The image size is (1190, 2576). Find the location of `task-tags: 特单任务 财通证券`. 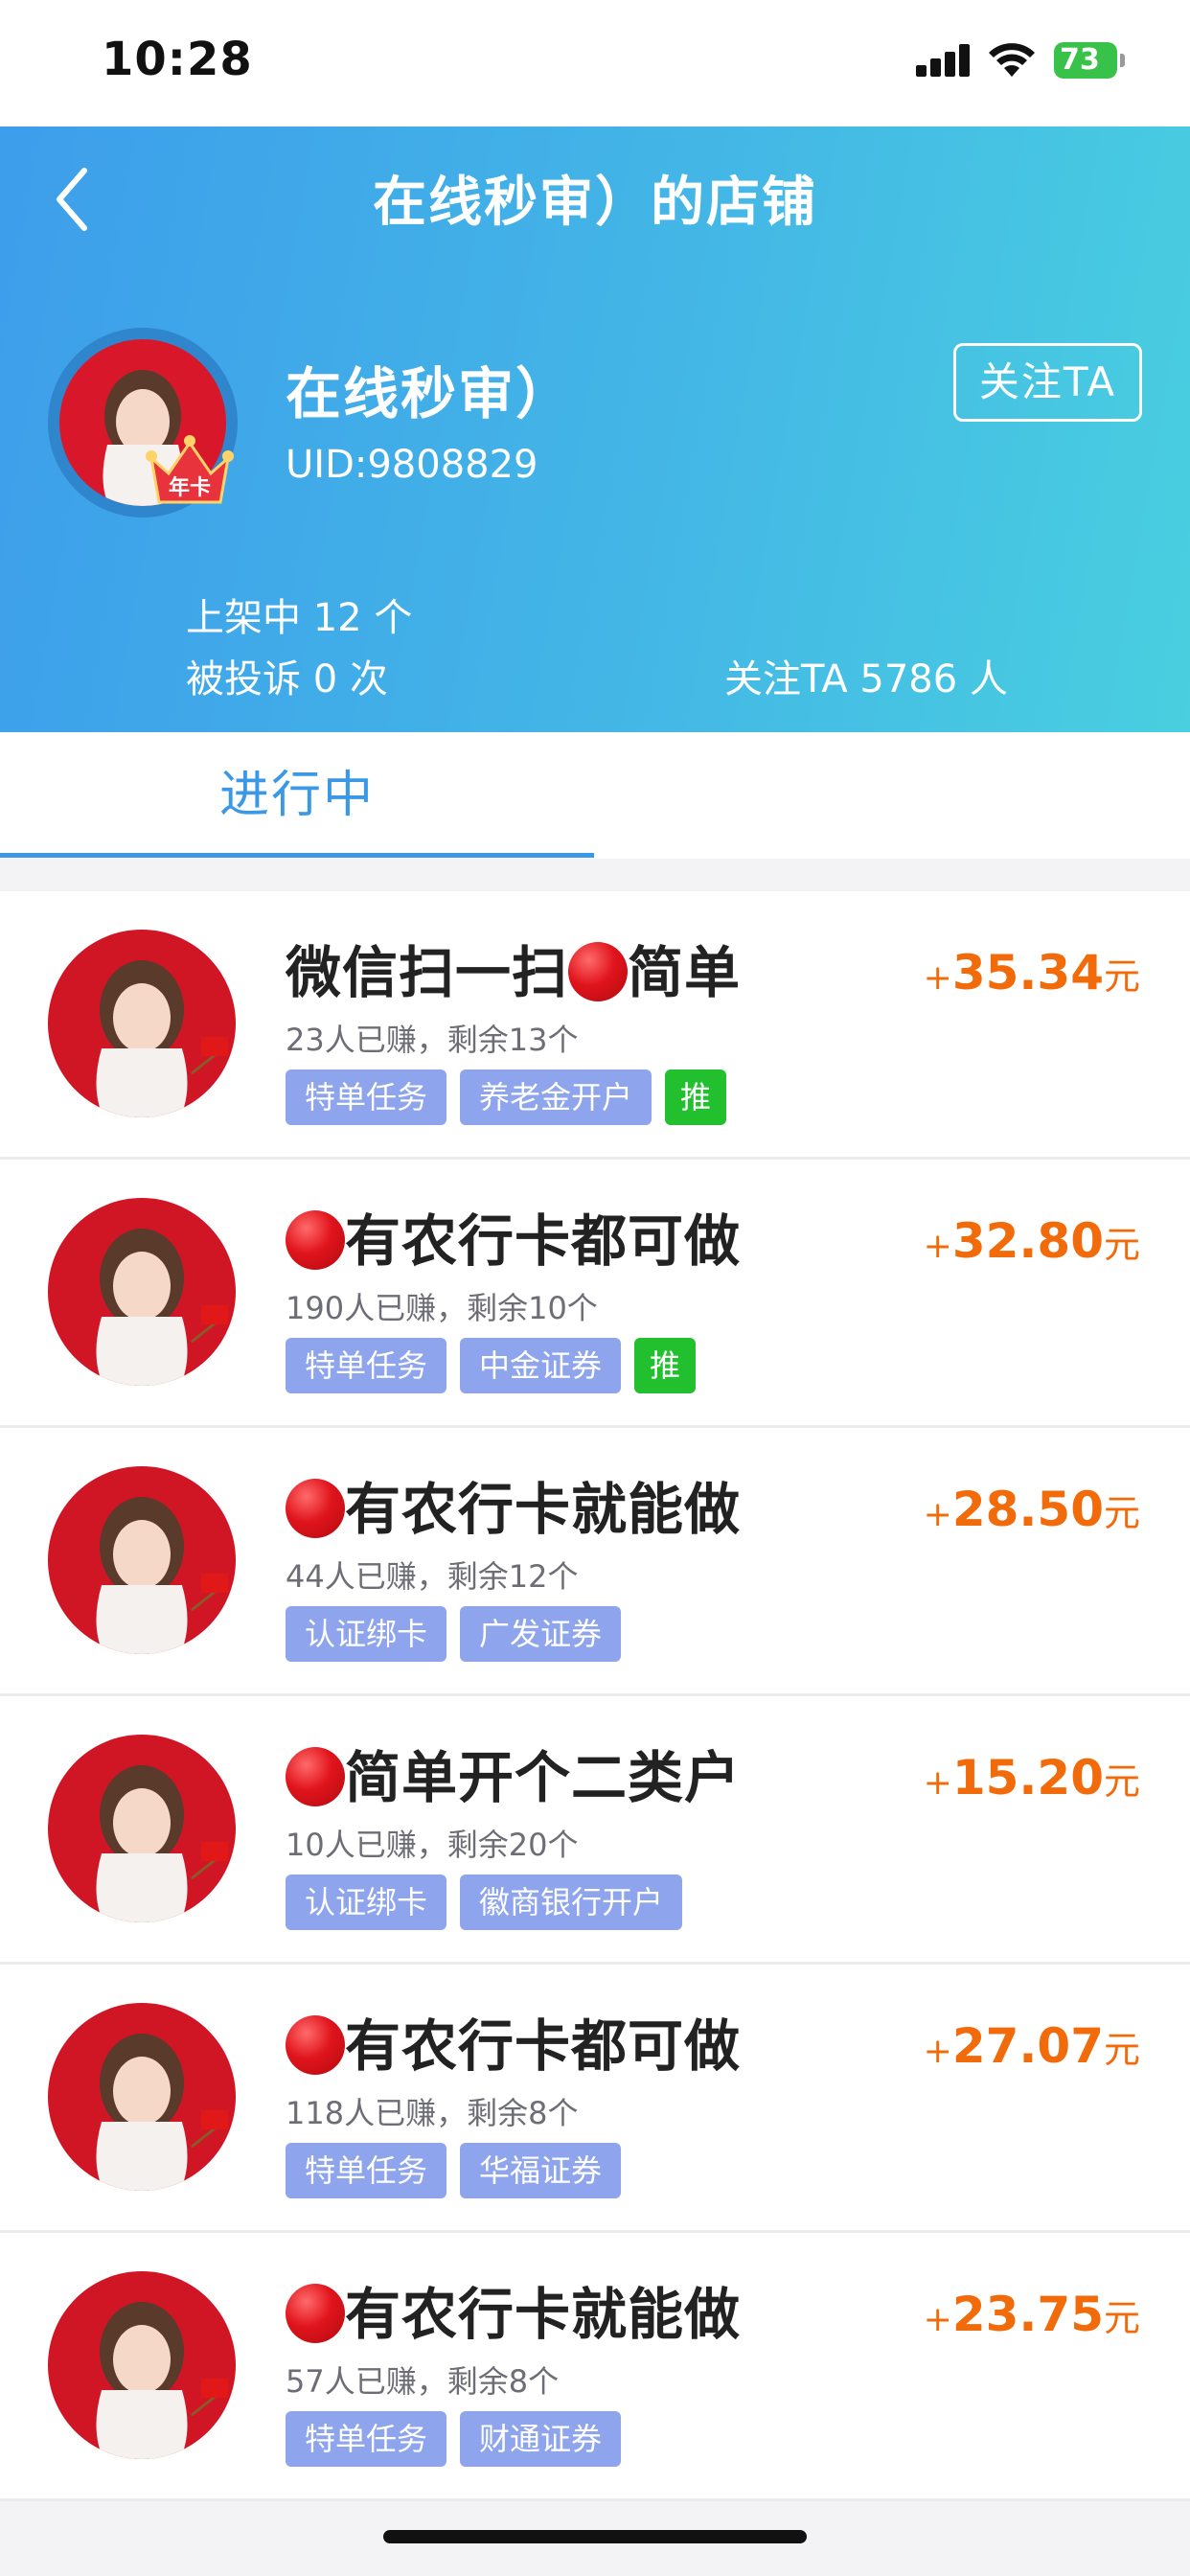

task-tags: 特单任务 财通证券 is located at coordinates (454, 2439).